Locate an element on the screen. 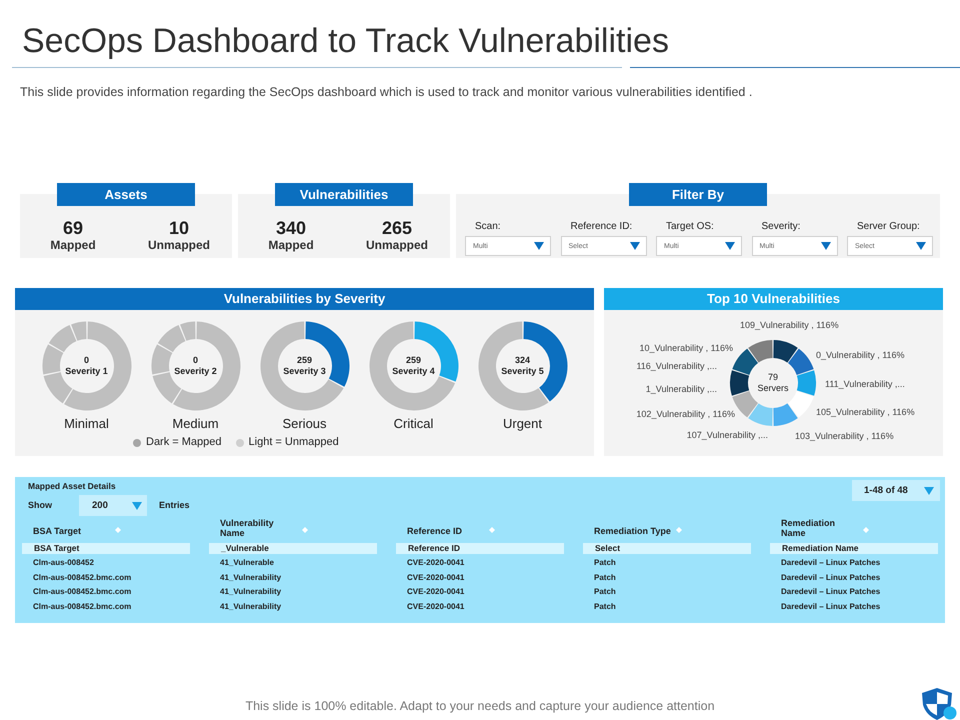  slice-label: 0_Vulnerability , 116% is located at coordinates (860, 355).